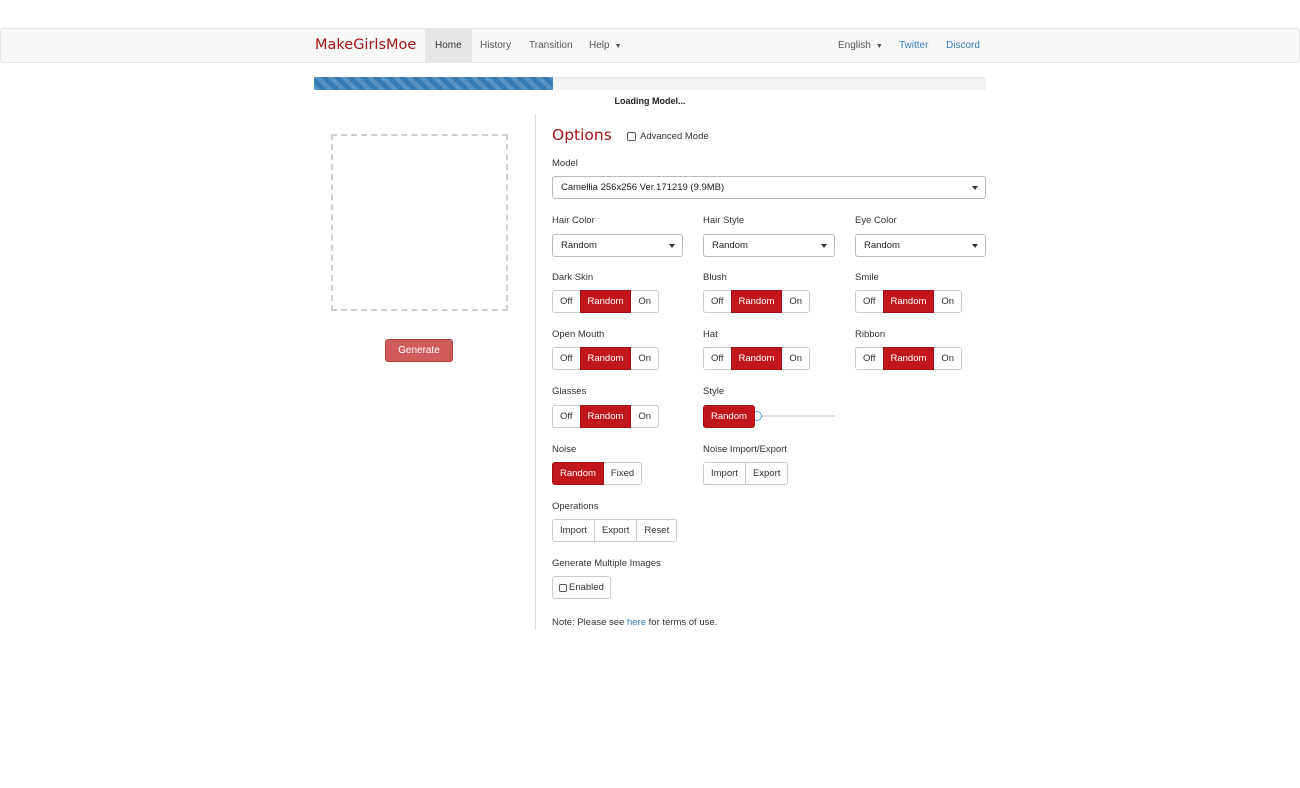 This screenshot has height=788, width=1300. Describe the element at coordinates (565, 163) in the screenshot. I see `model-label: Model` at that location.